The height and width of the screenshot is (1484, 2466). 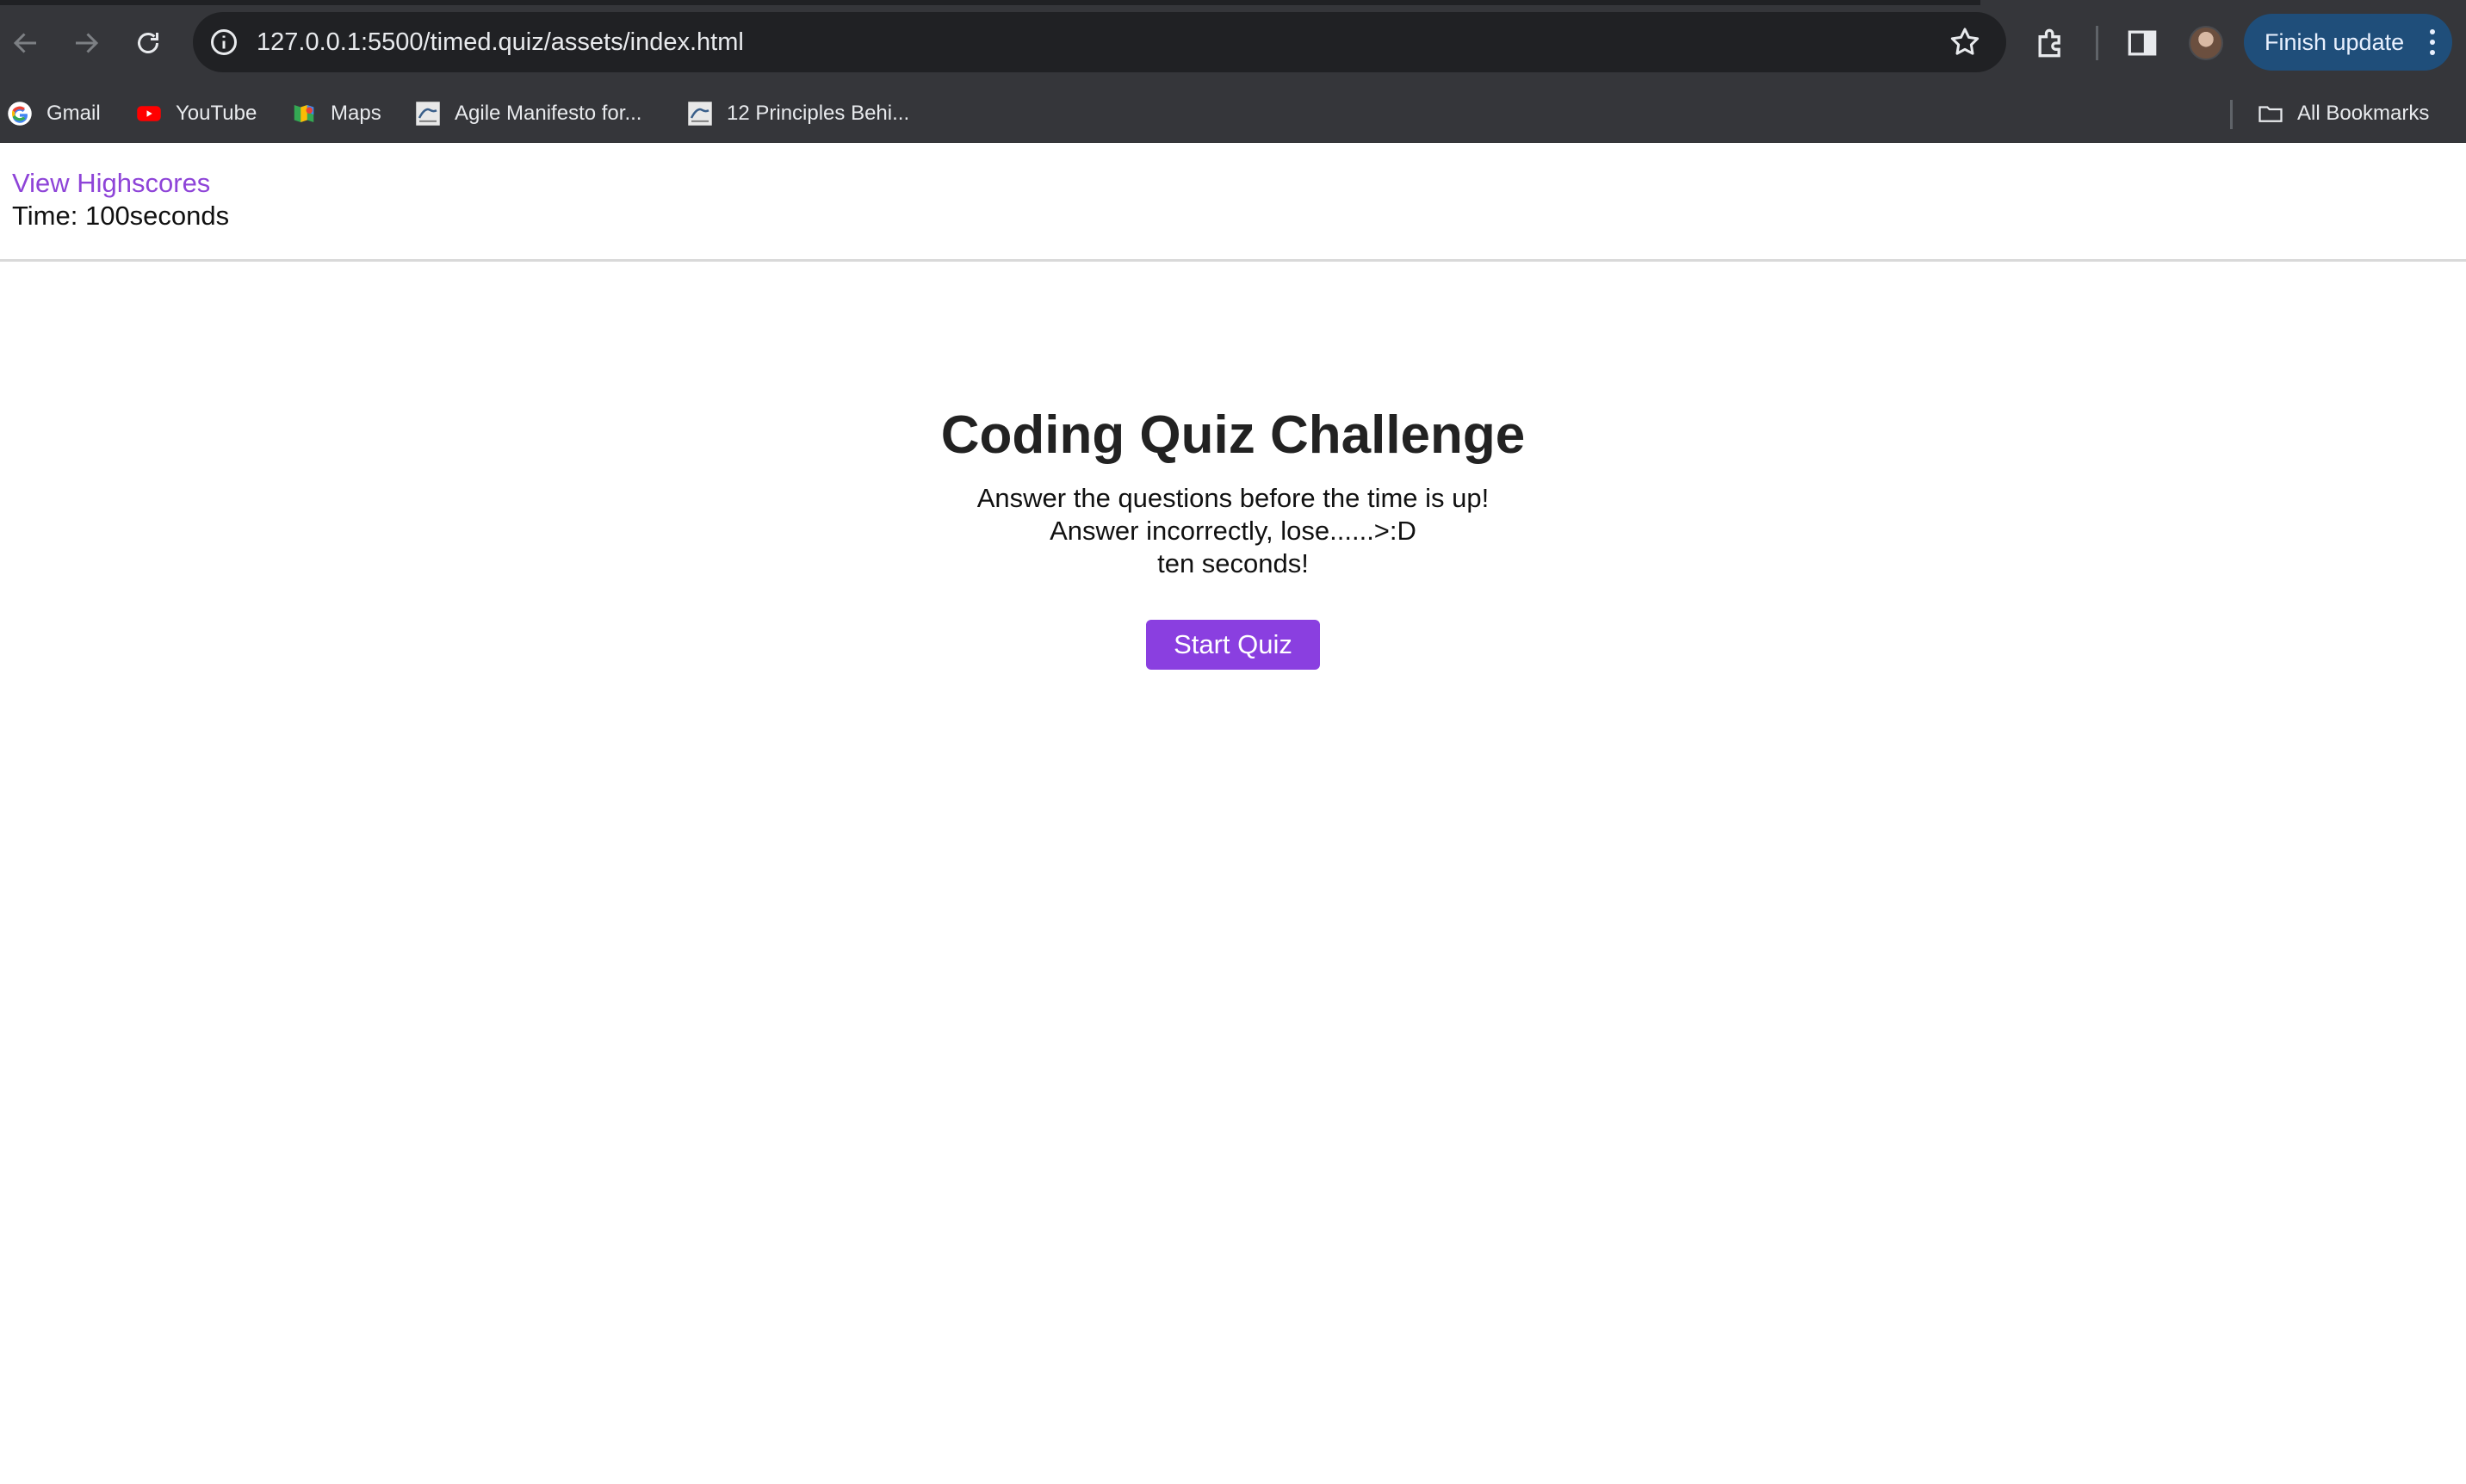 I want to click on bookmarks-divider, so click(x=2231, y=114).